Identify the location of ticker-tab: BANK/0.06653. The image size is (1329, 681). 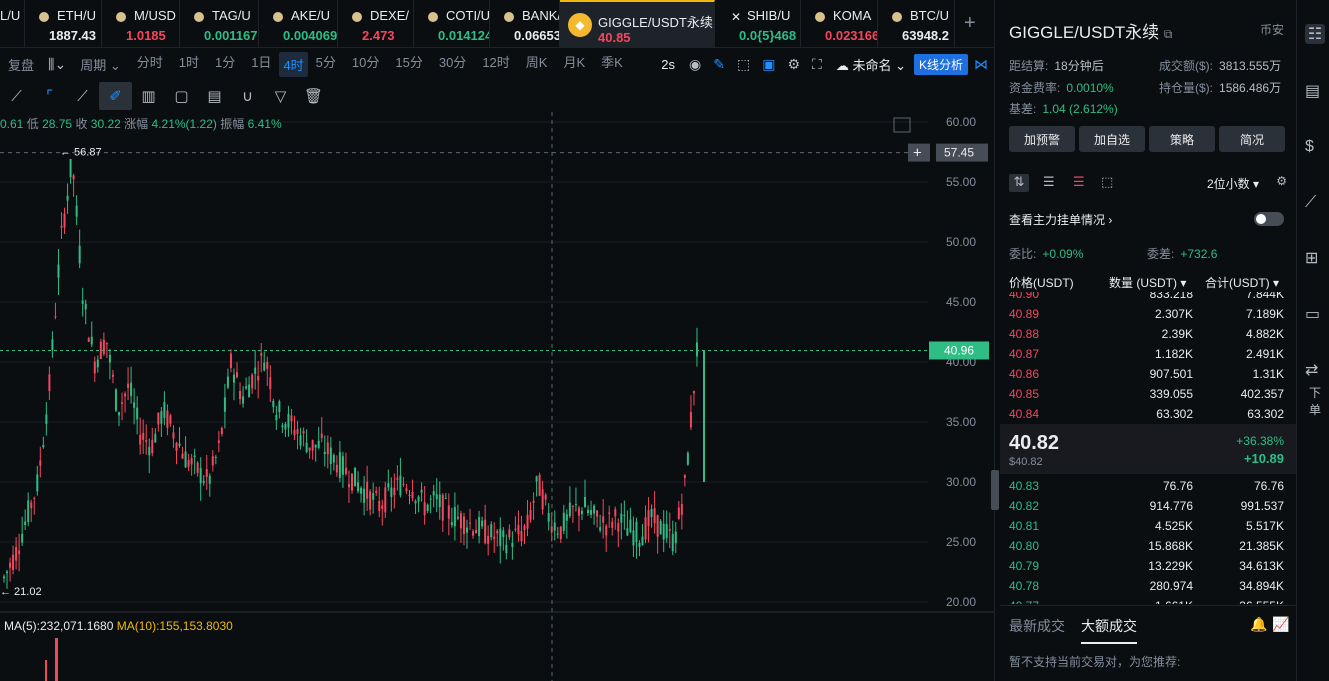
(525, 23).